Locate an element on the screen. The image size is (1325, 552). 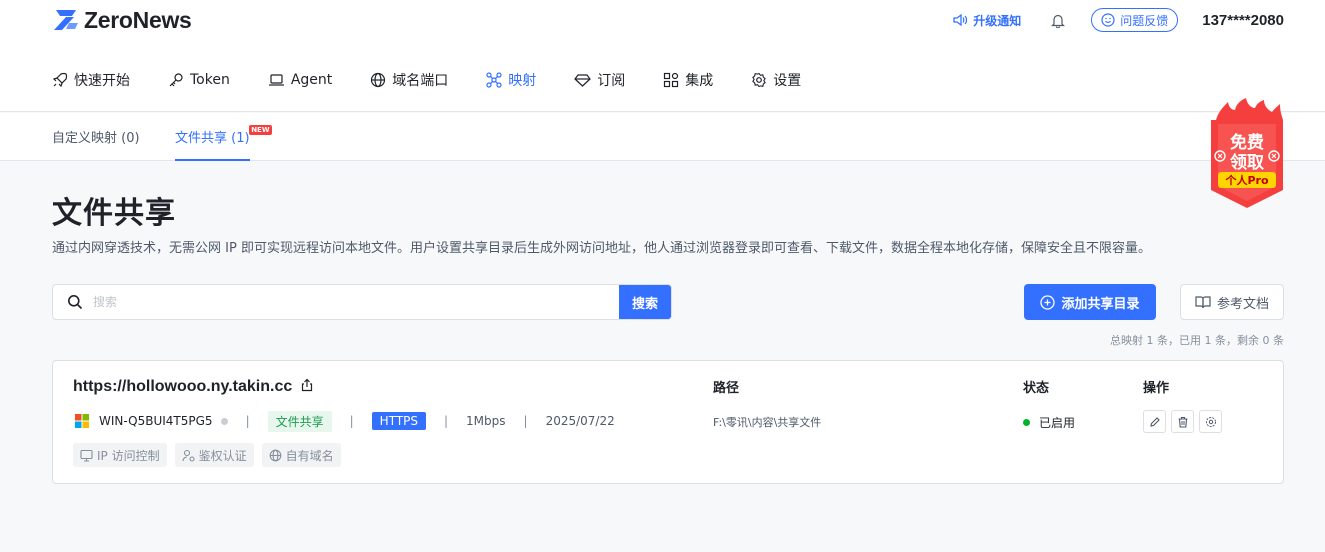
mapping-summary: 总映射 1 条，已用 1 条，剩余 0 条 is located at coordinates (1197, 340).